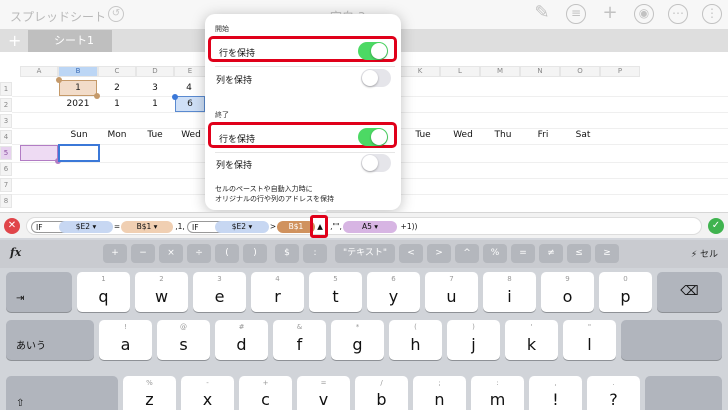  I want to click on add-sheet-button: +, so click(14, 40).